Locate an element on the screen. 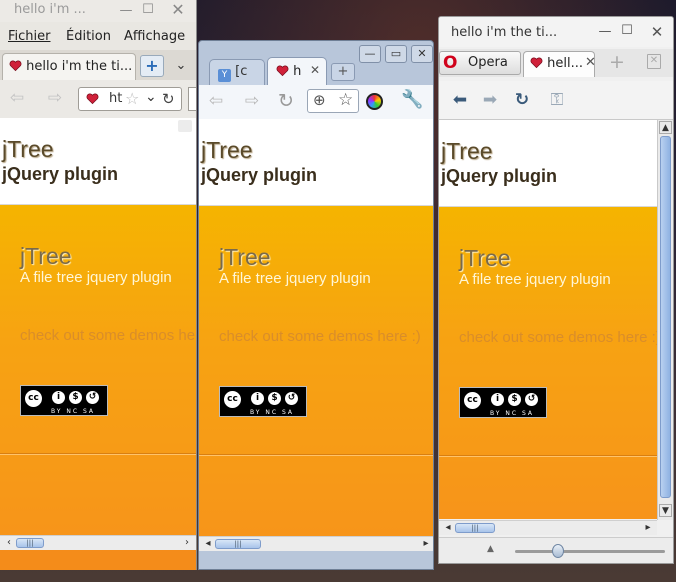  back-icon: ⬅ is located at coordinates (460, 100).